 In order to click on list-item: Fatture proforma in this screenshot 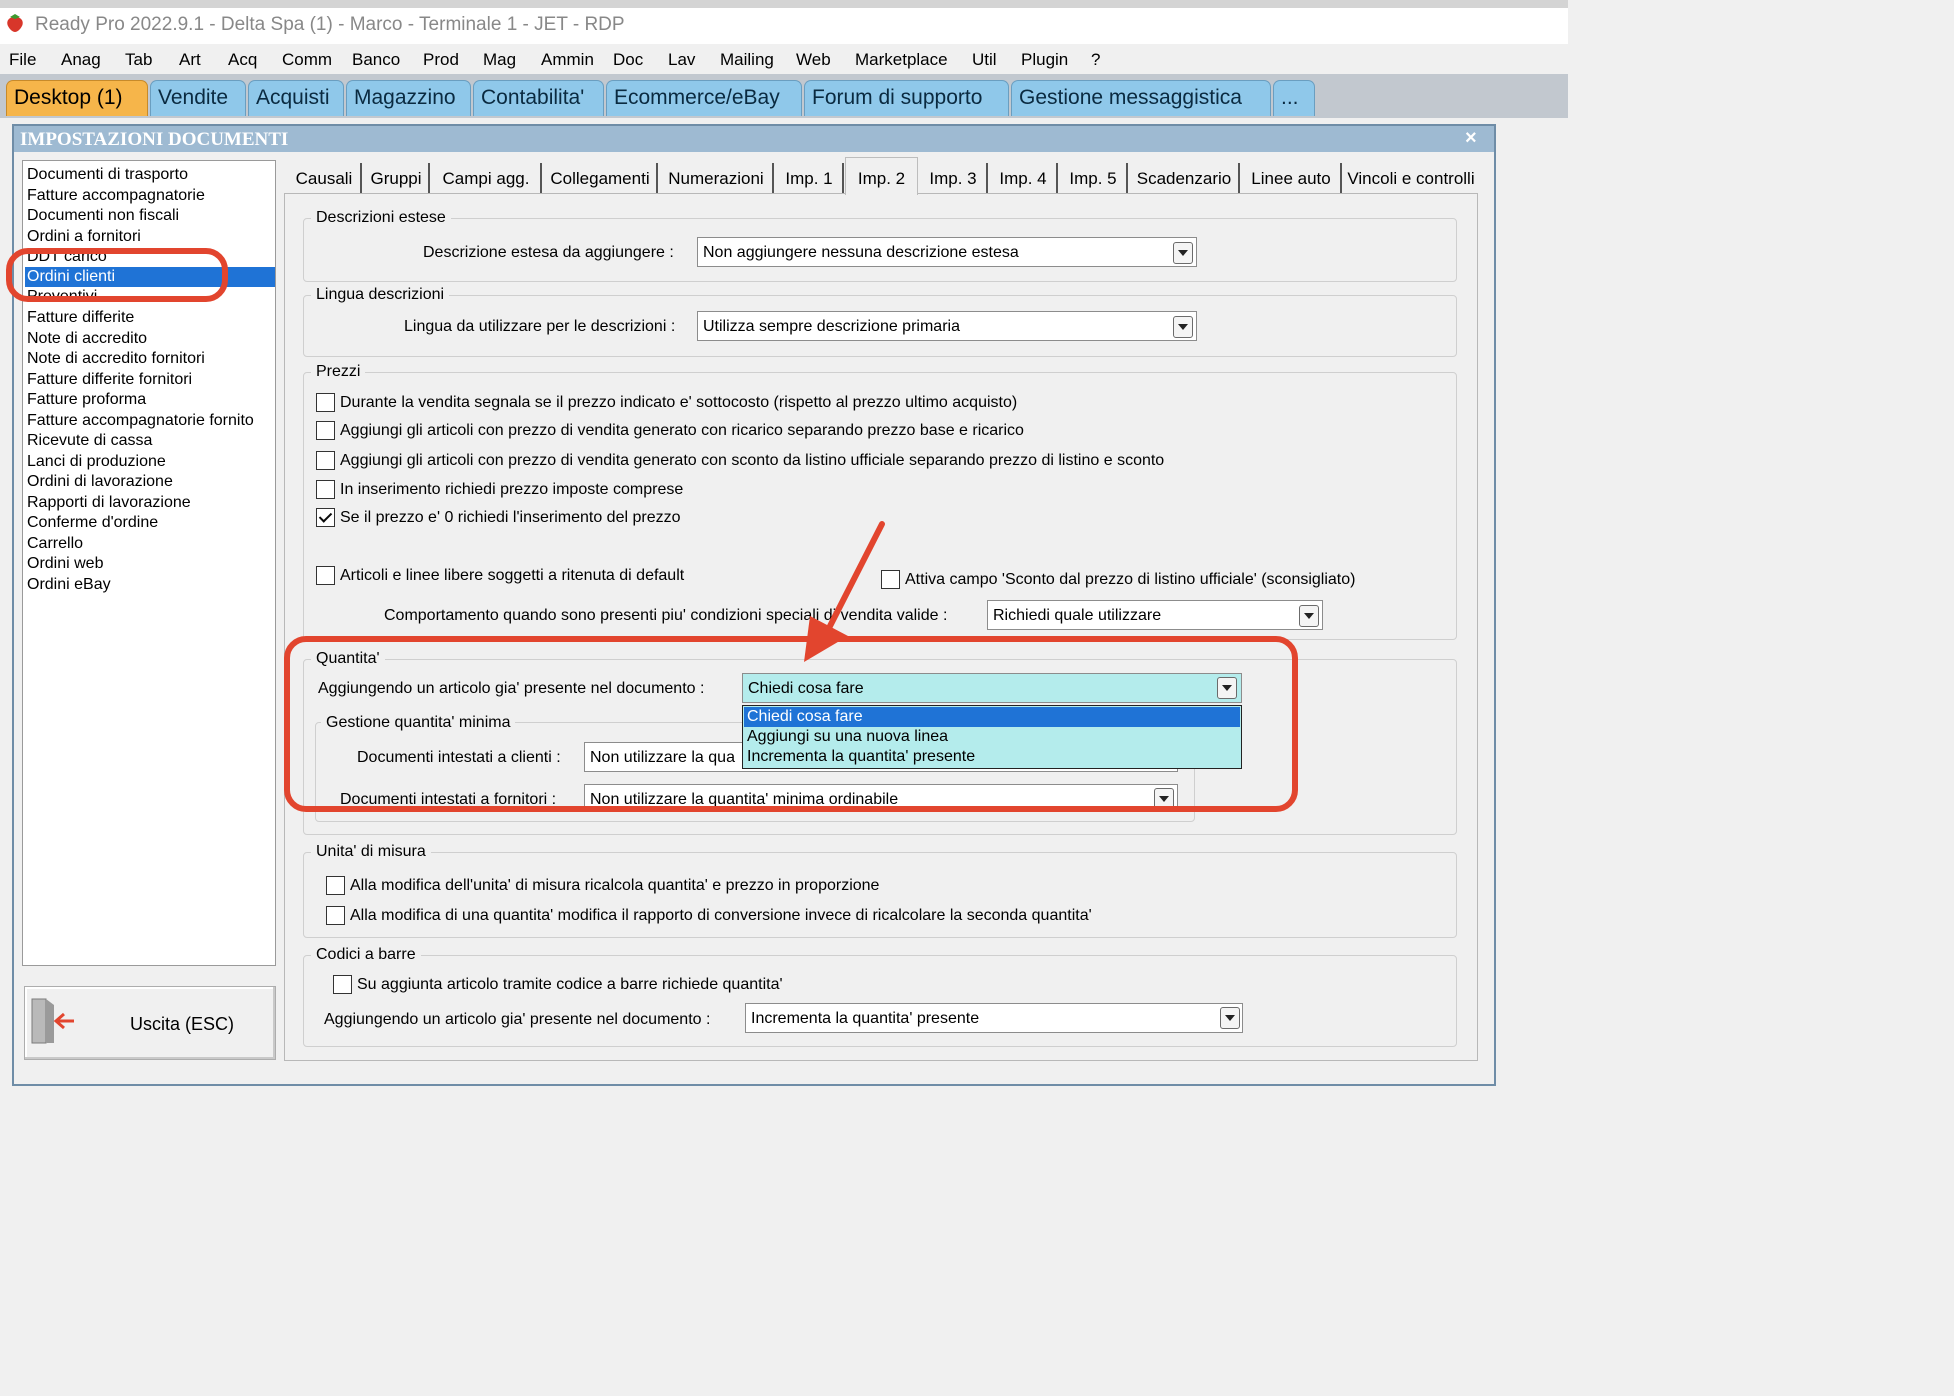, I will do `click(86, 400)`.